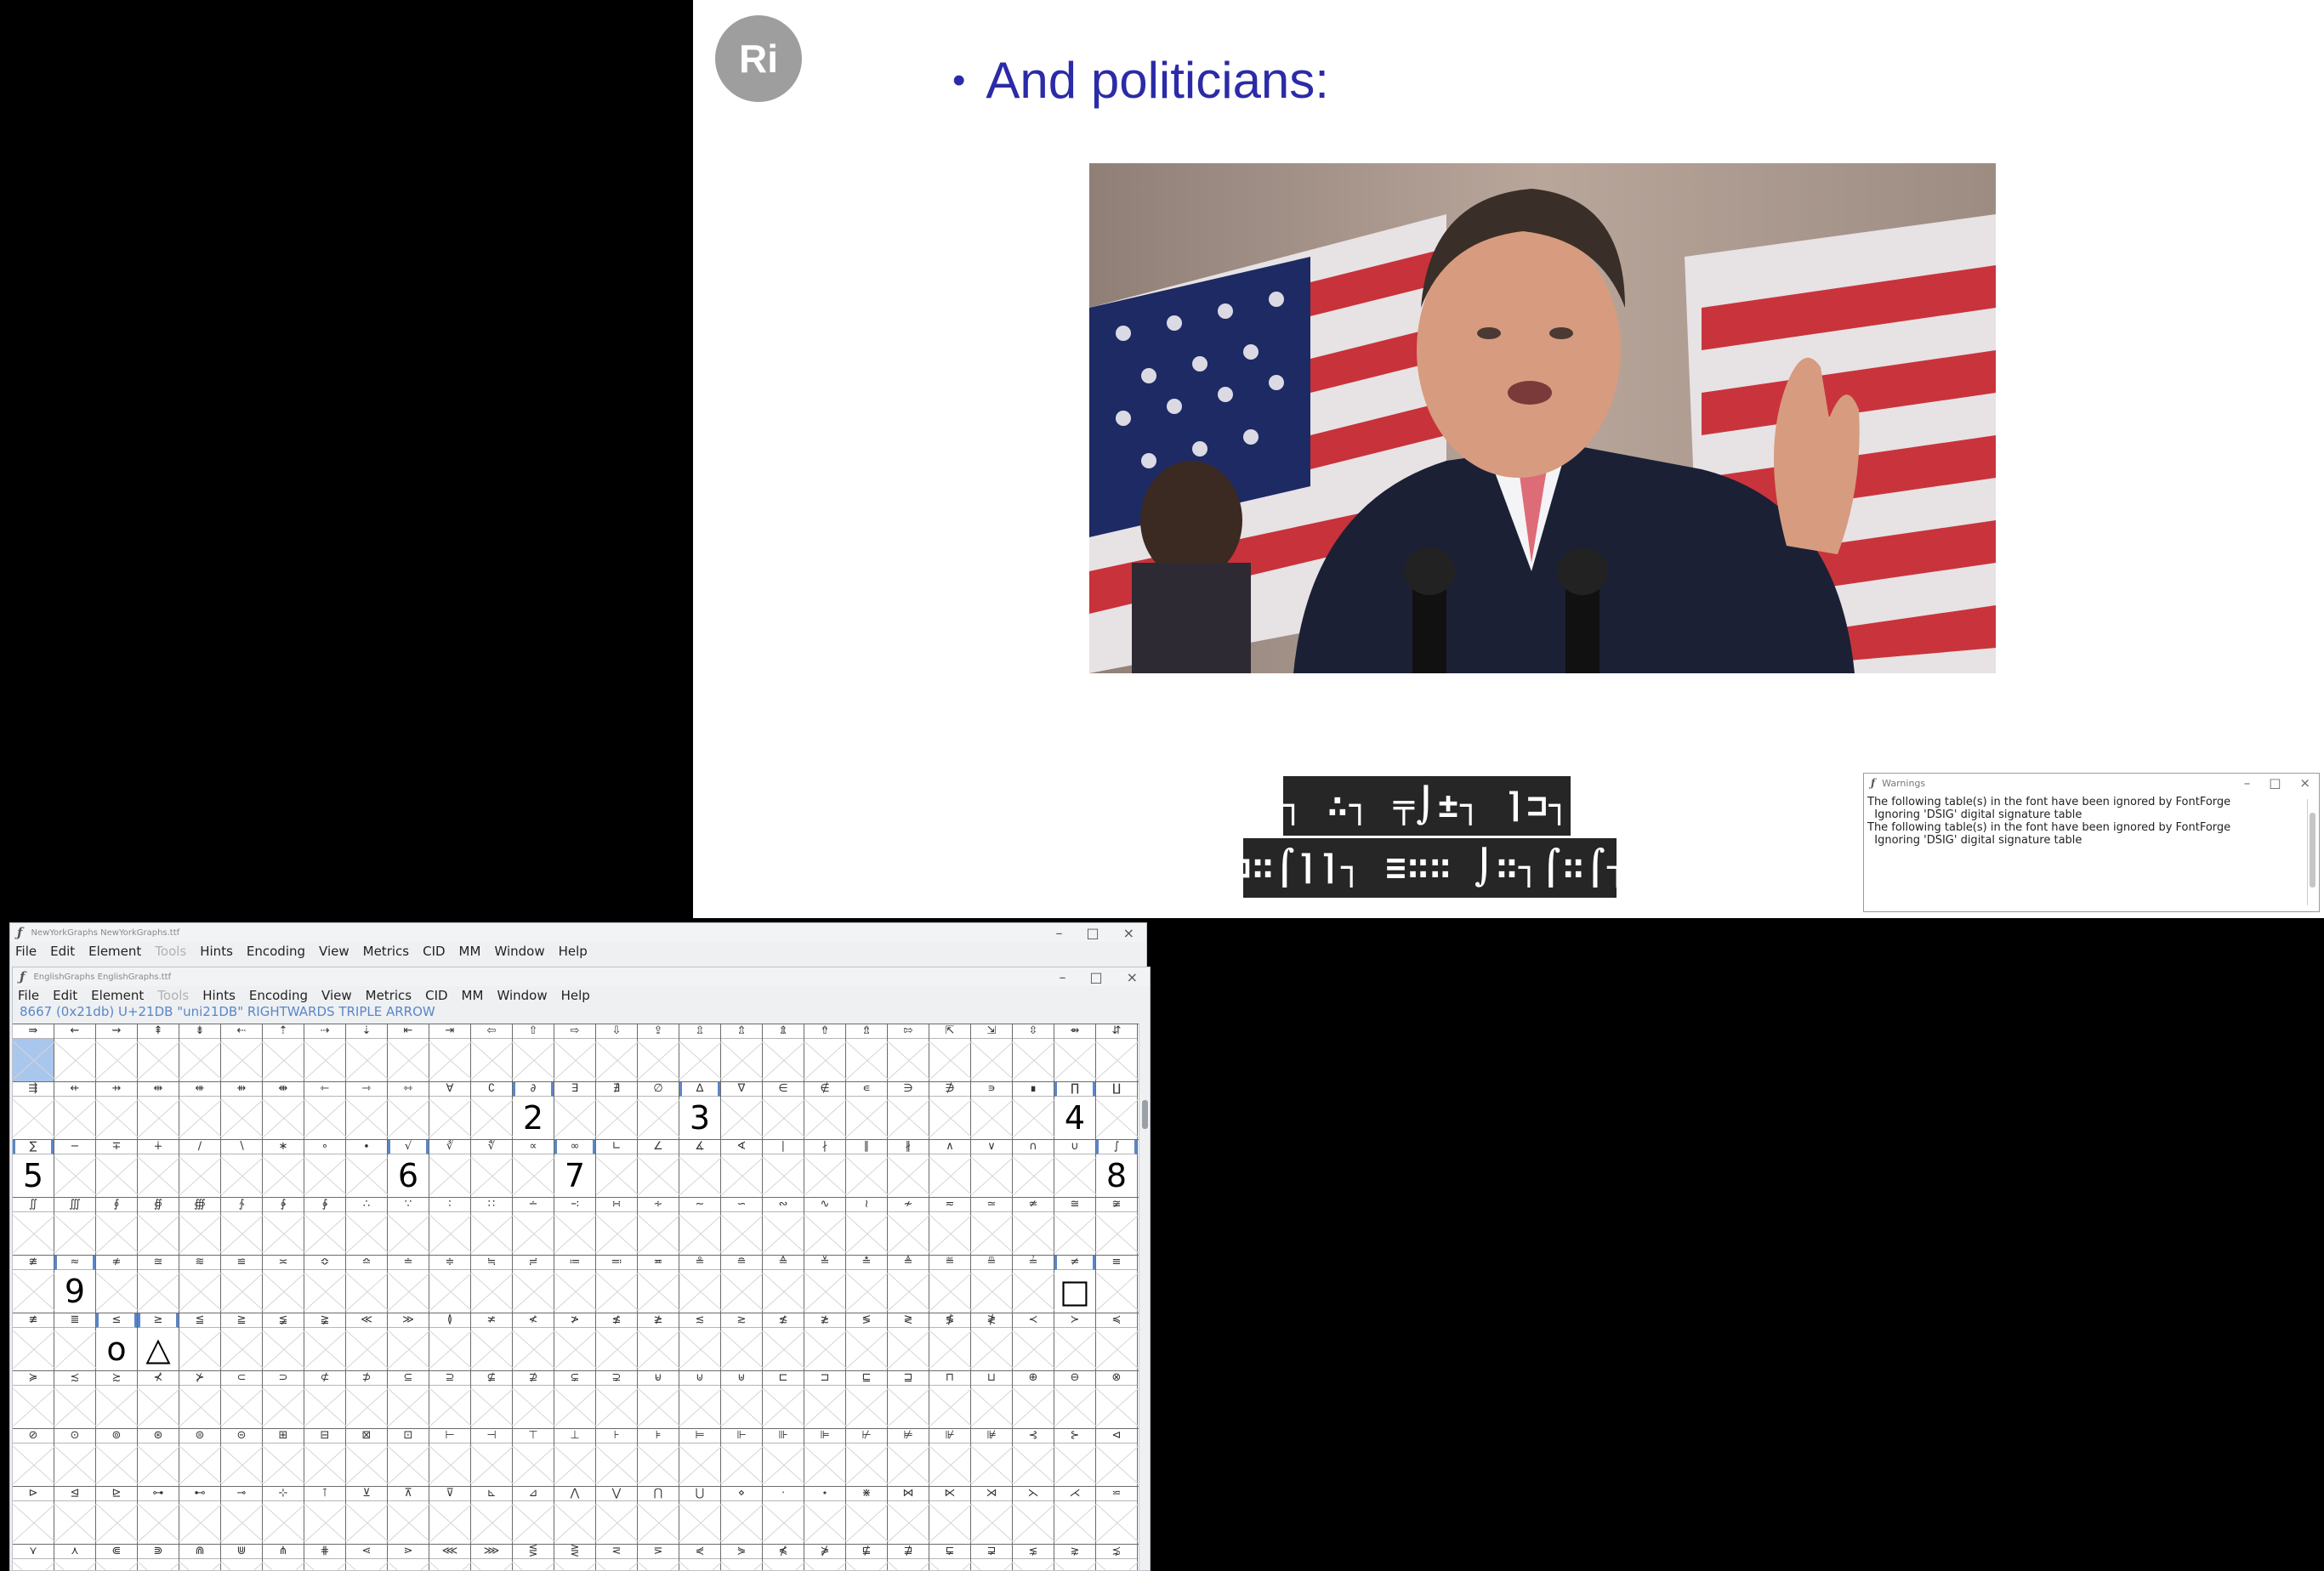  What do you see at coordinates (158, 1284) in the screenshot?
I see `glyph-cell: ≊` at bounding box center [158, 1284].